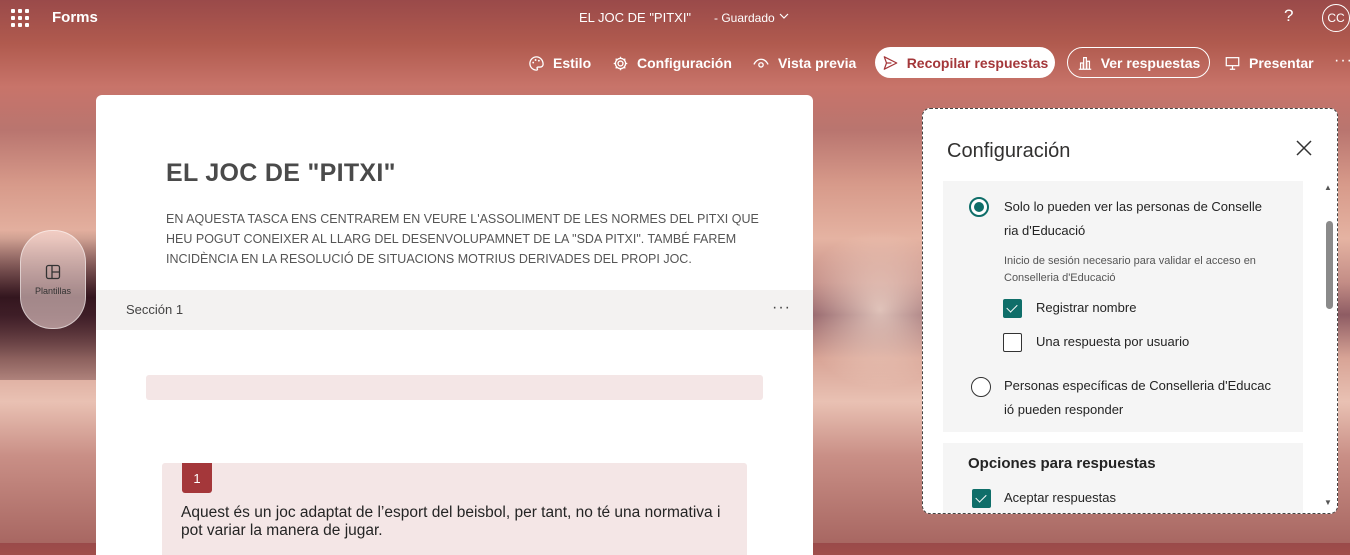  I want to click on section-title-placeholder, so click(454, 387).